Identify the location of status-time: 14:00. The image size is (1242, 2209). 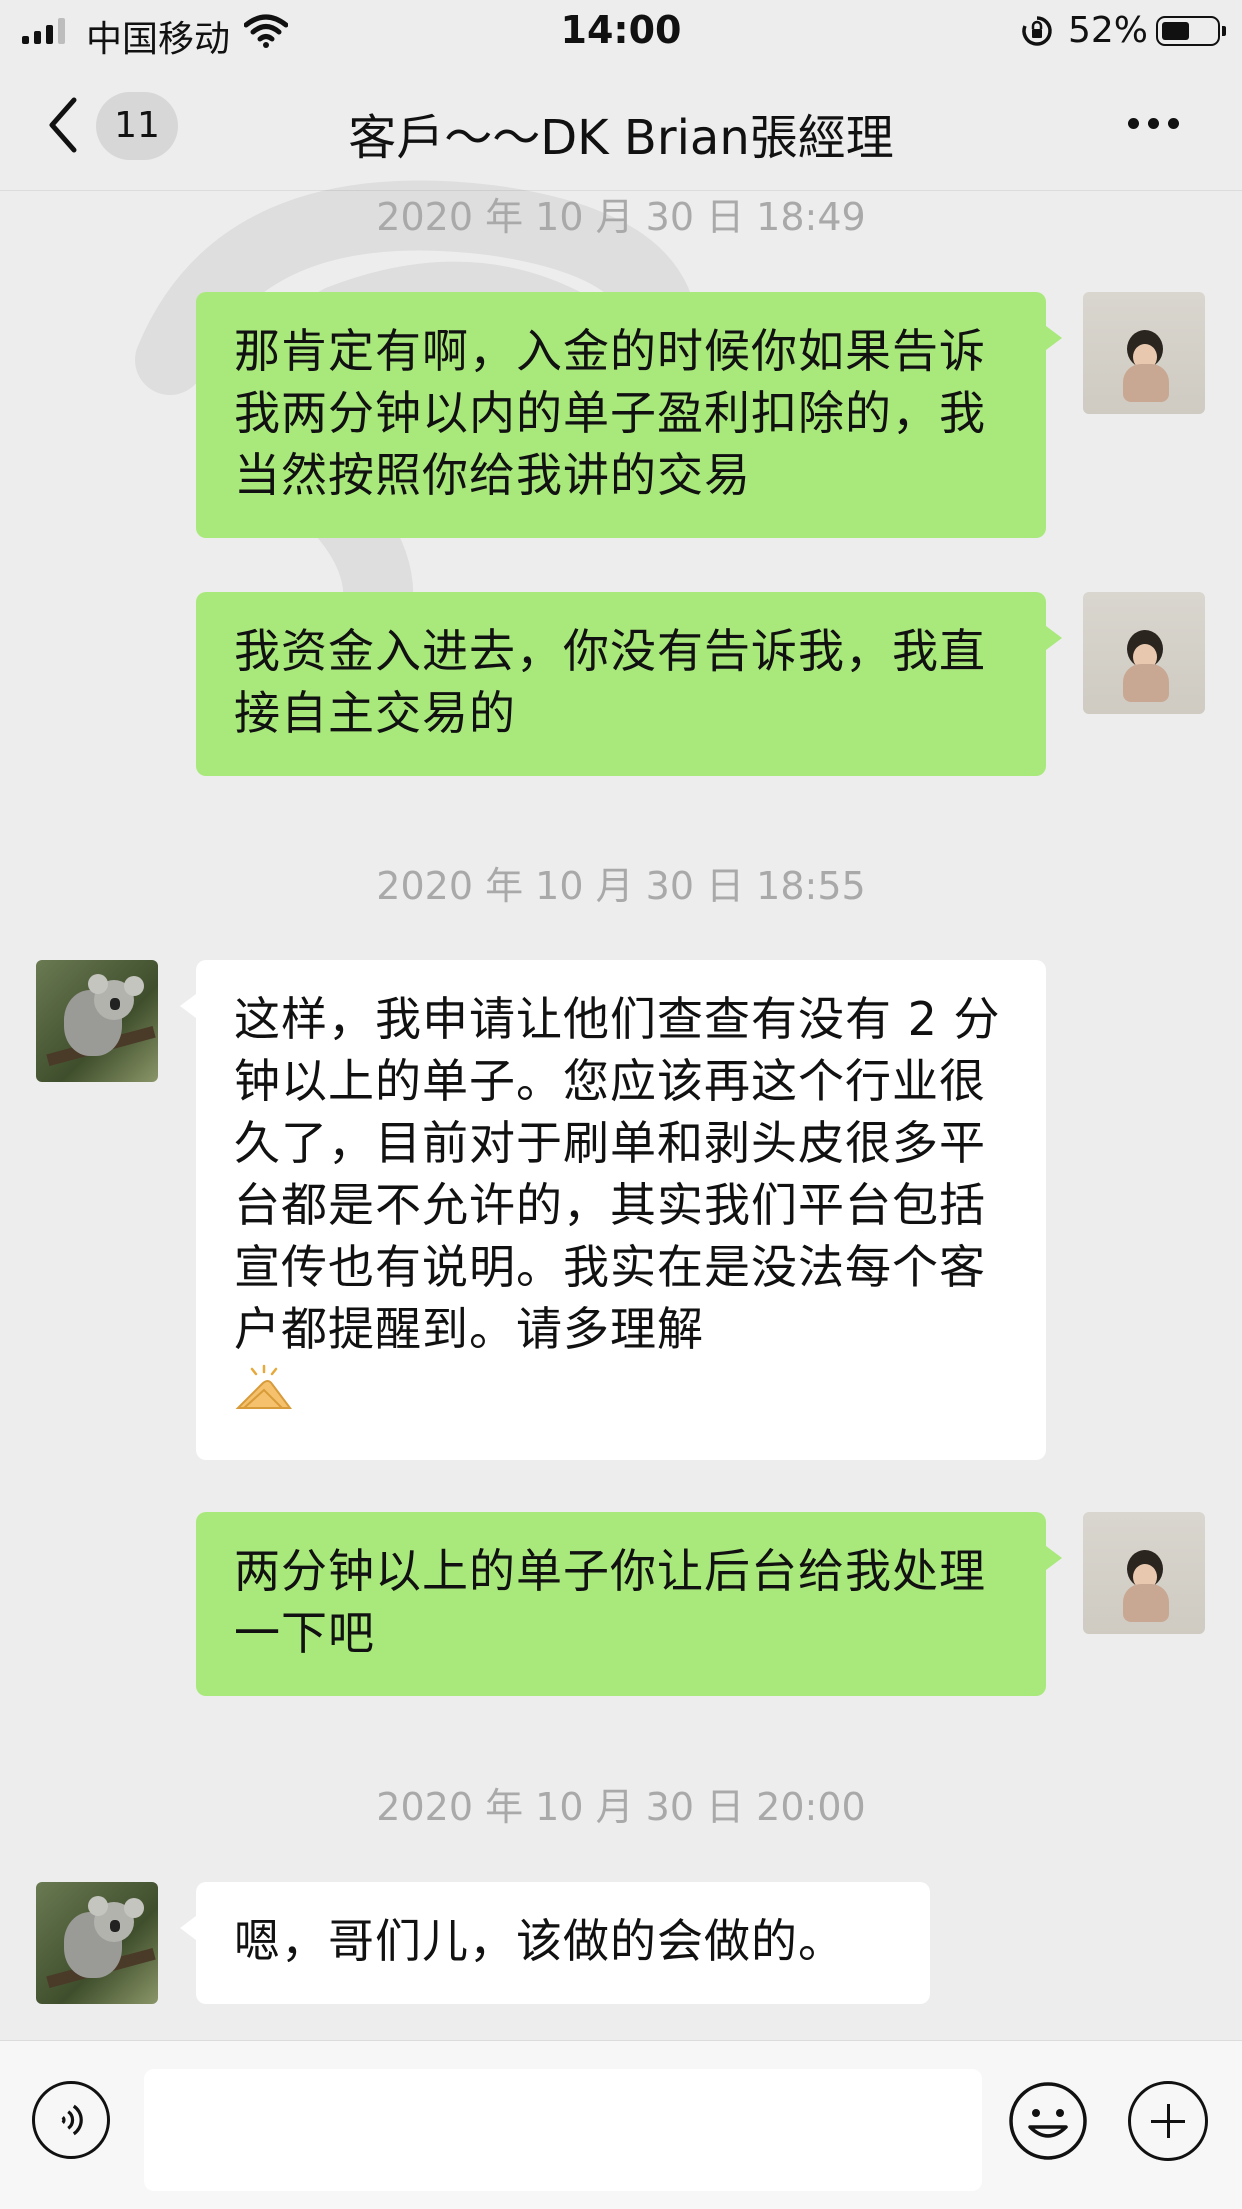
(621, 30).